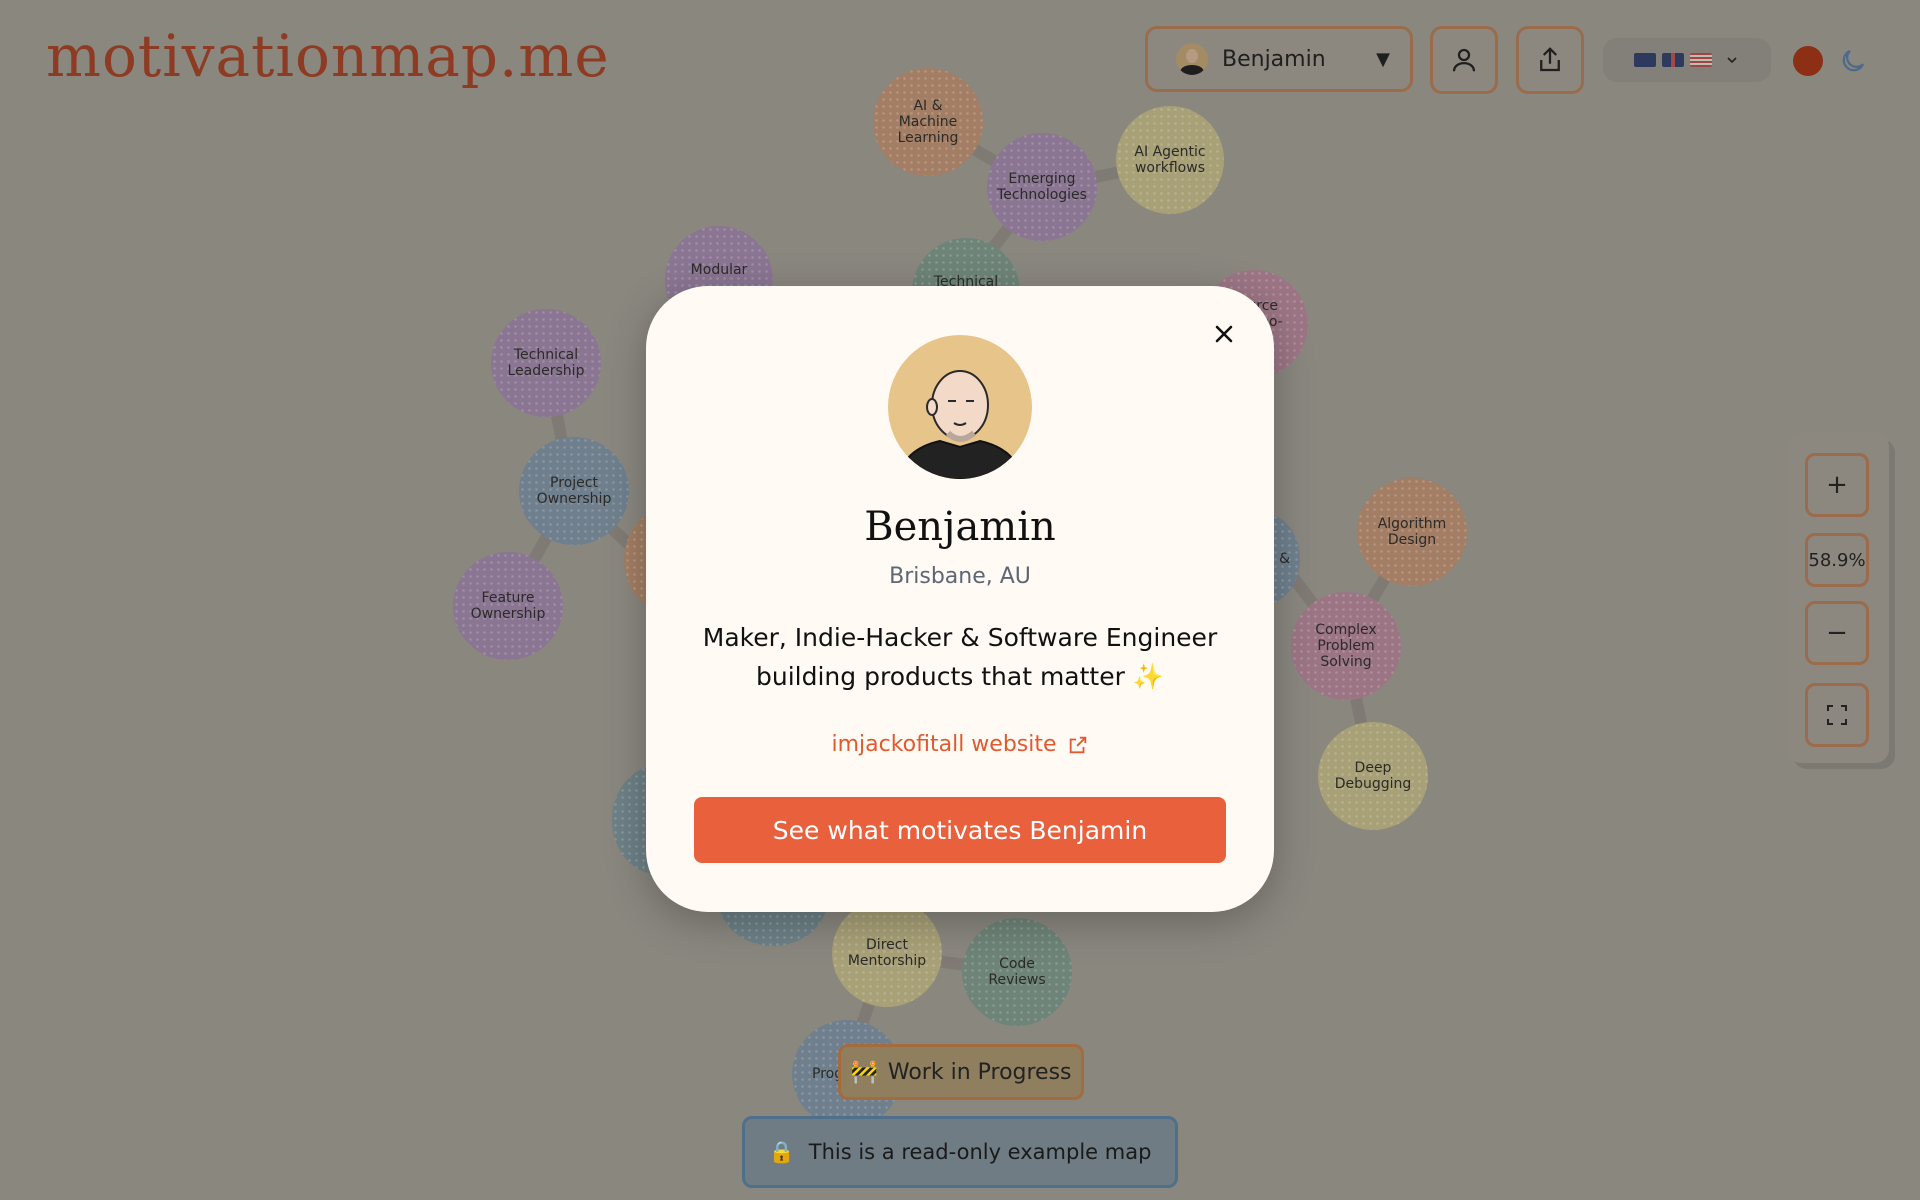  What do you see at coordinates (1808, 61) in the screenshot?
I see `light-theme-toggle` at bounding box center [1808, 61].